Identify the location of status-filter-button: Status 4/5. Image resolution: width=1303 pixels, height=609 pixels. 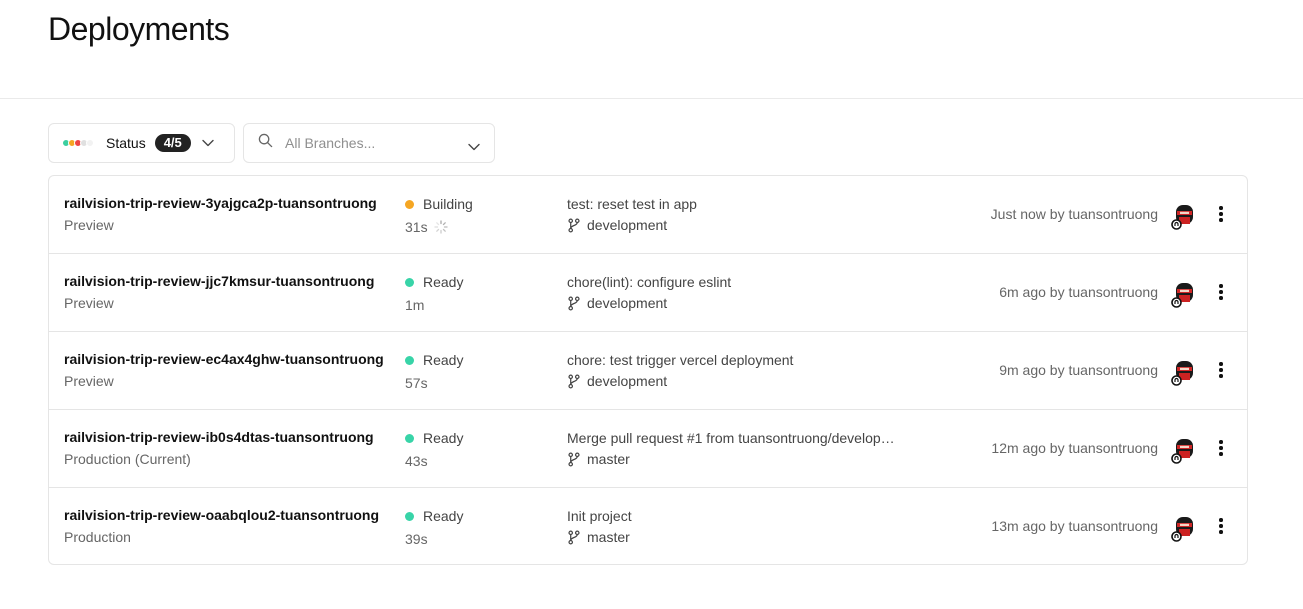
(141, 143).